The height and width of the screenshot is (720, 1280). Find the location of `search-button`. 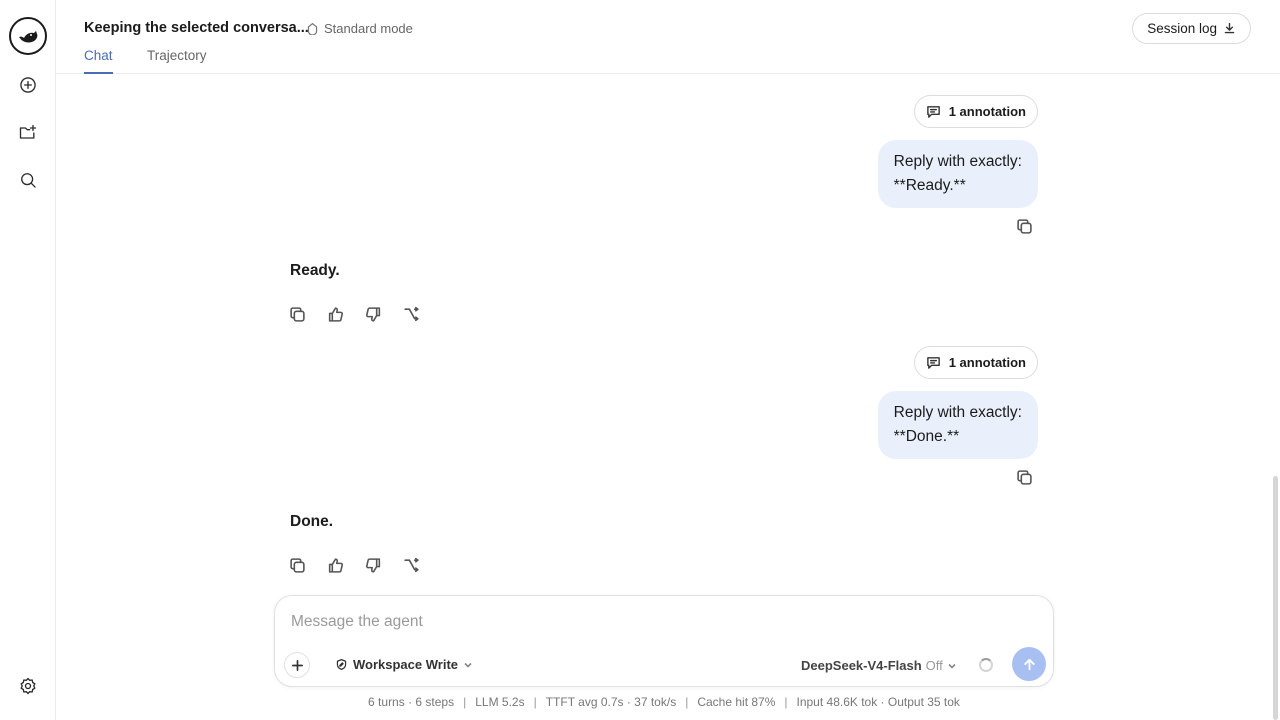

search-button is located at coordinates (28, 180).